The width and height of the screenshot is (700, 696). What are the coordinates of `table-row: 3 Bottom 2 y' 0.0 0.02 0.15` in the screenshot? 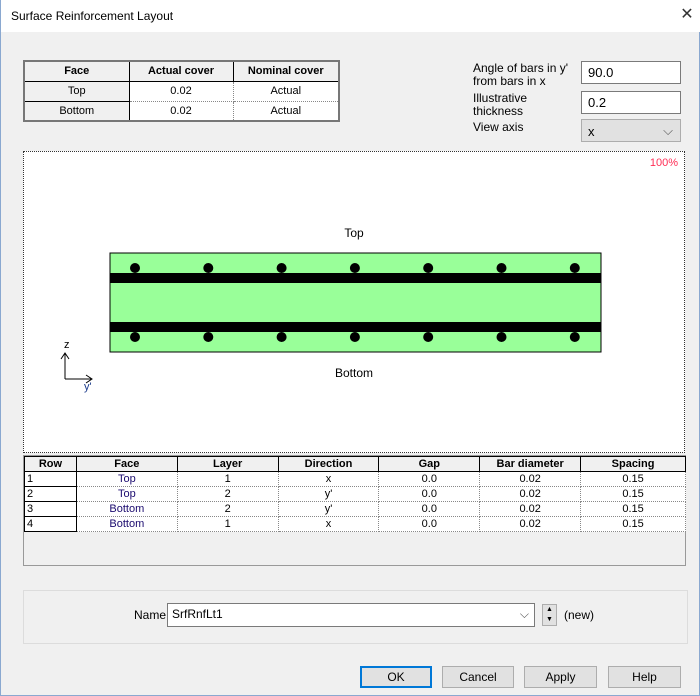 It's located at (355, 509).